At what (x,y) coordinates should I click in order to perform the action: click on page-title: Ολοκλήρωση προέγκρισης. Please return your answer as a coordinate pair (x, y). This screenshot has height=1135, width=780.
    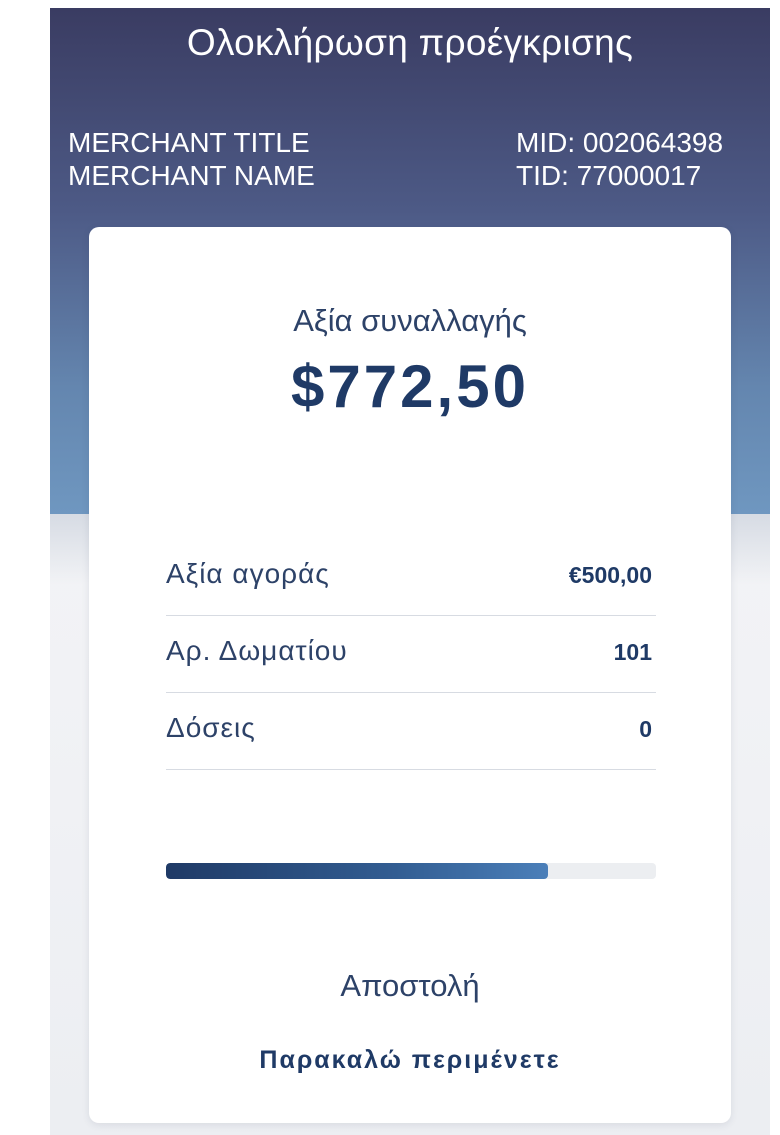
    Looking at the image, I should click on (410, 42).